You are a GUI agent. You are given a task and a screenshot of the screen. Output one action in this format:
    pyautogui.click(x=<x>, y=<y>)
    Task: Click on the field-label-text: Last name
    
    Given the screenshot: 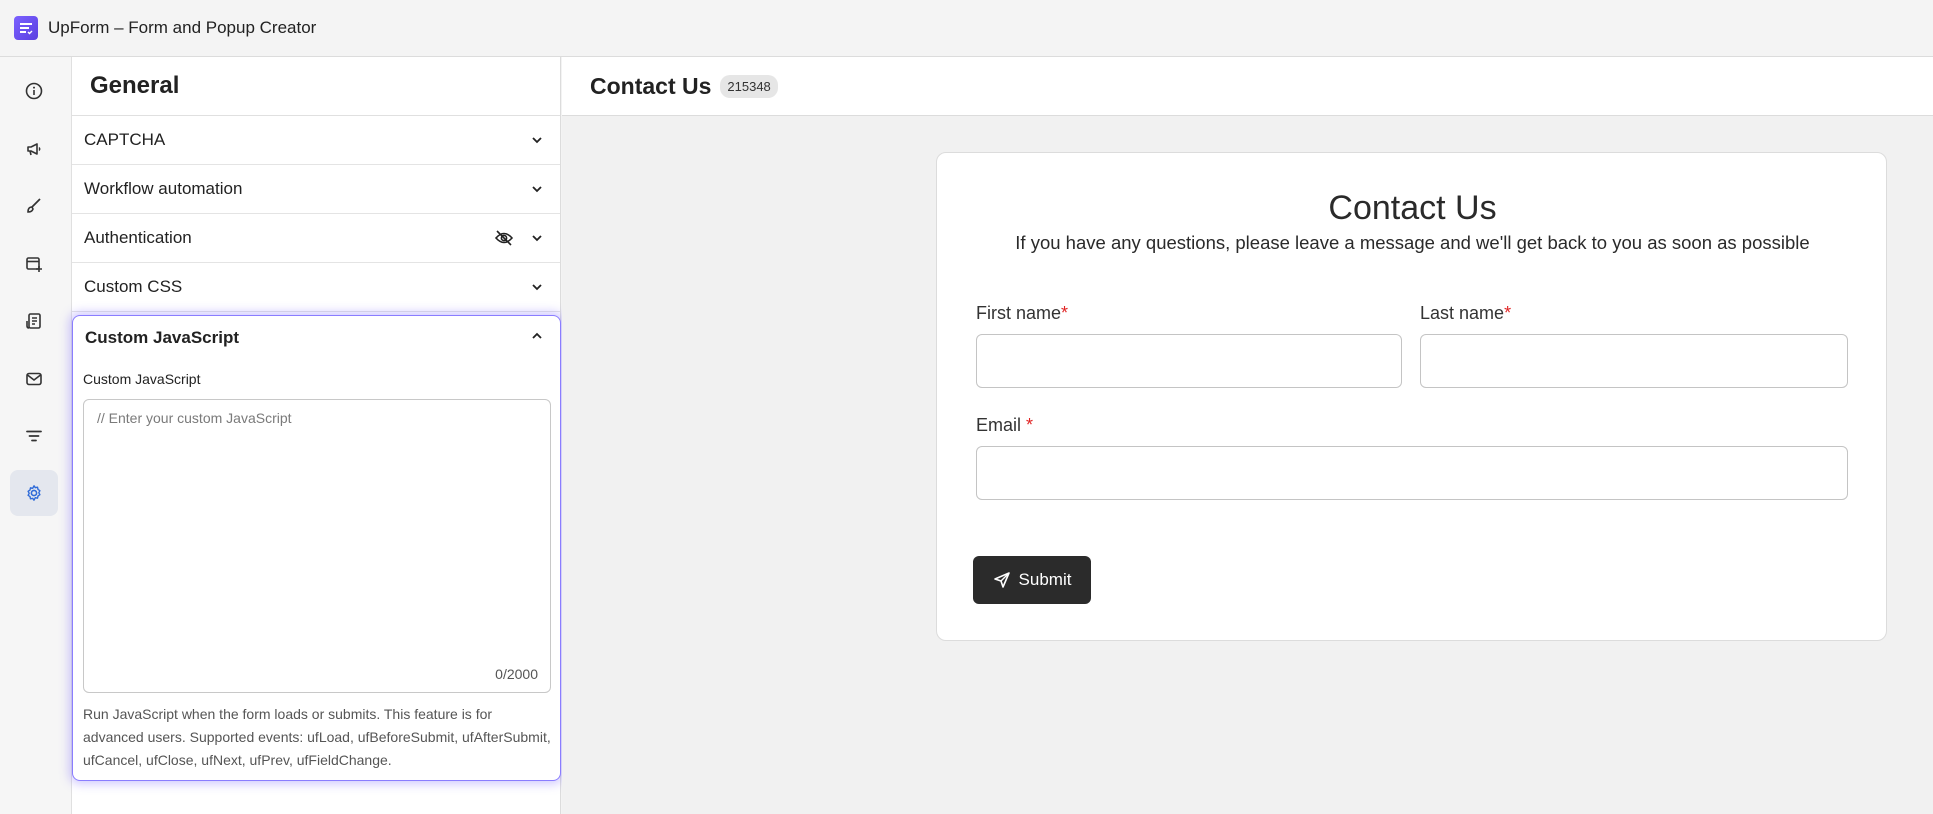 What is the action you would take?
    pyautogui.click(x=1462, y=313)
    